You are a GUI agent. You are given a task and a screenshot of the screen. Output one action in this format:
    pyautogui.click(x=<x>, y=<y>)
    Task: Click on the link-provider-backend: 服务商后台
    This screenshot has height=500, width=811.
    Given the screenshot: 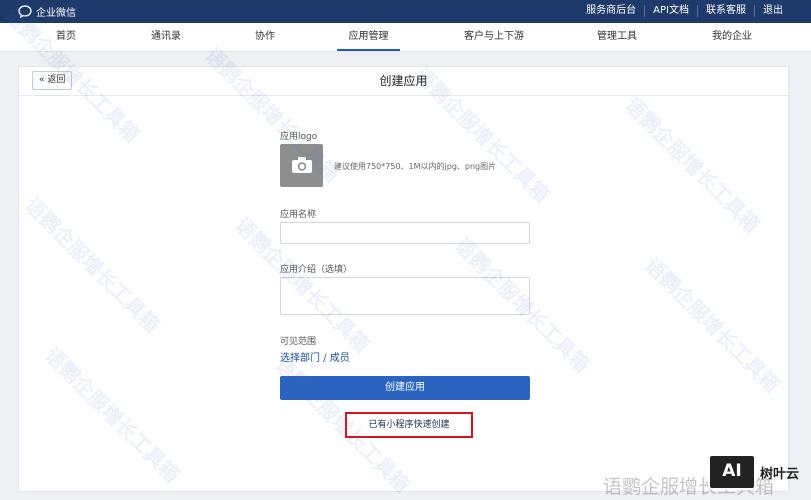 What is the action you would take?
    pyautogui.click(x=611, y=11)
    